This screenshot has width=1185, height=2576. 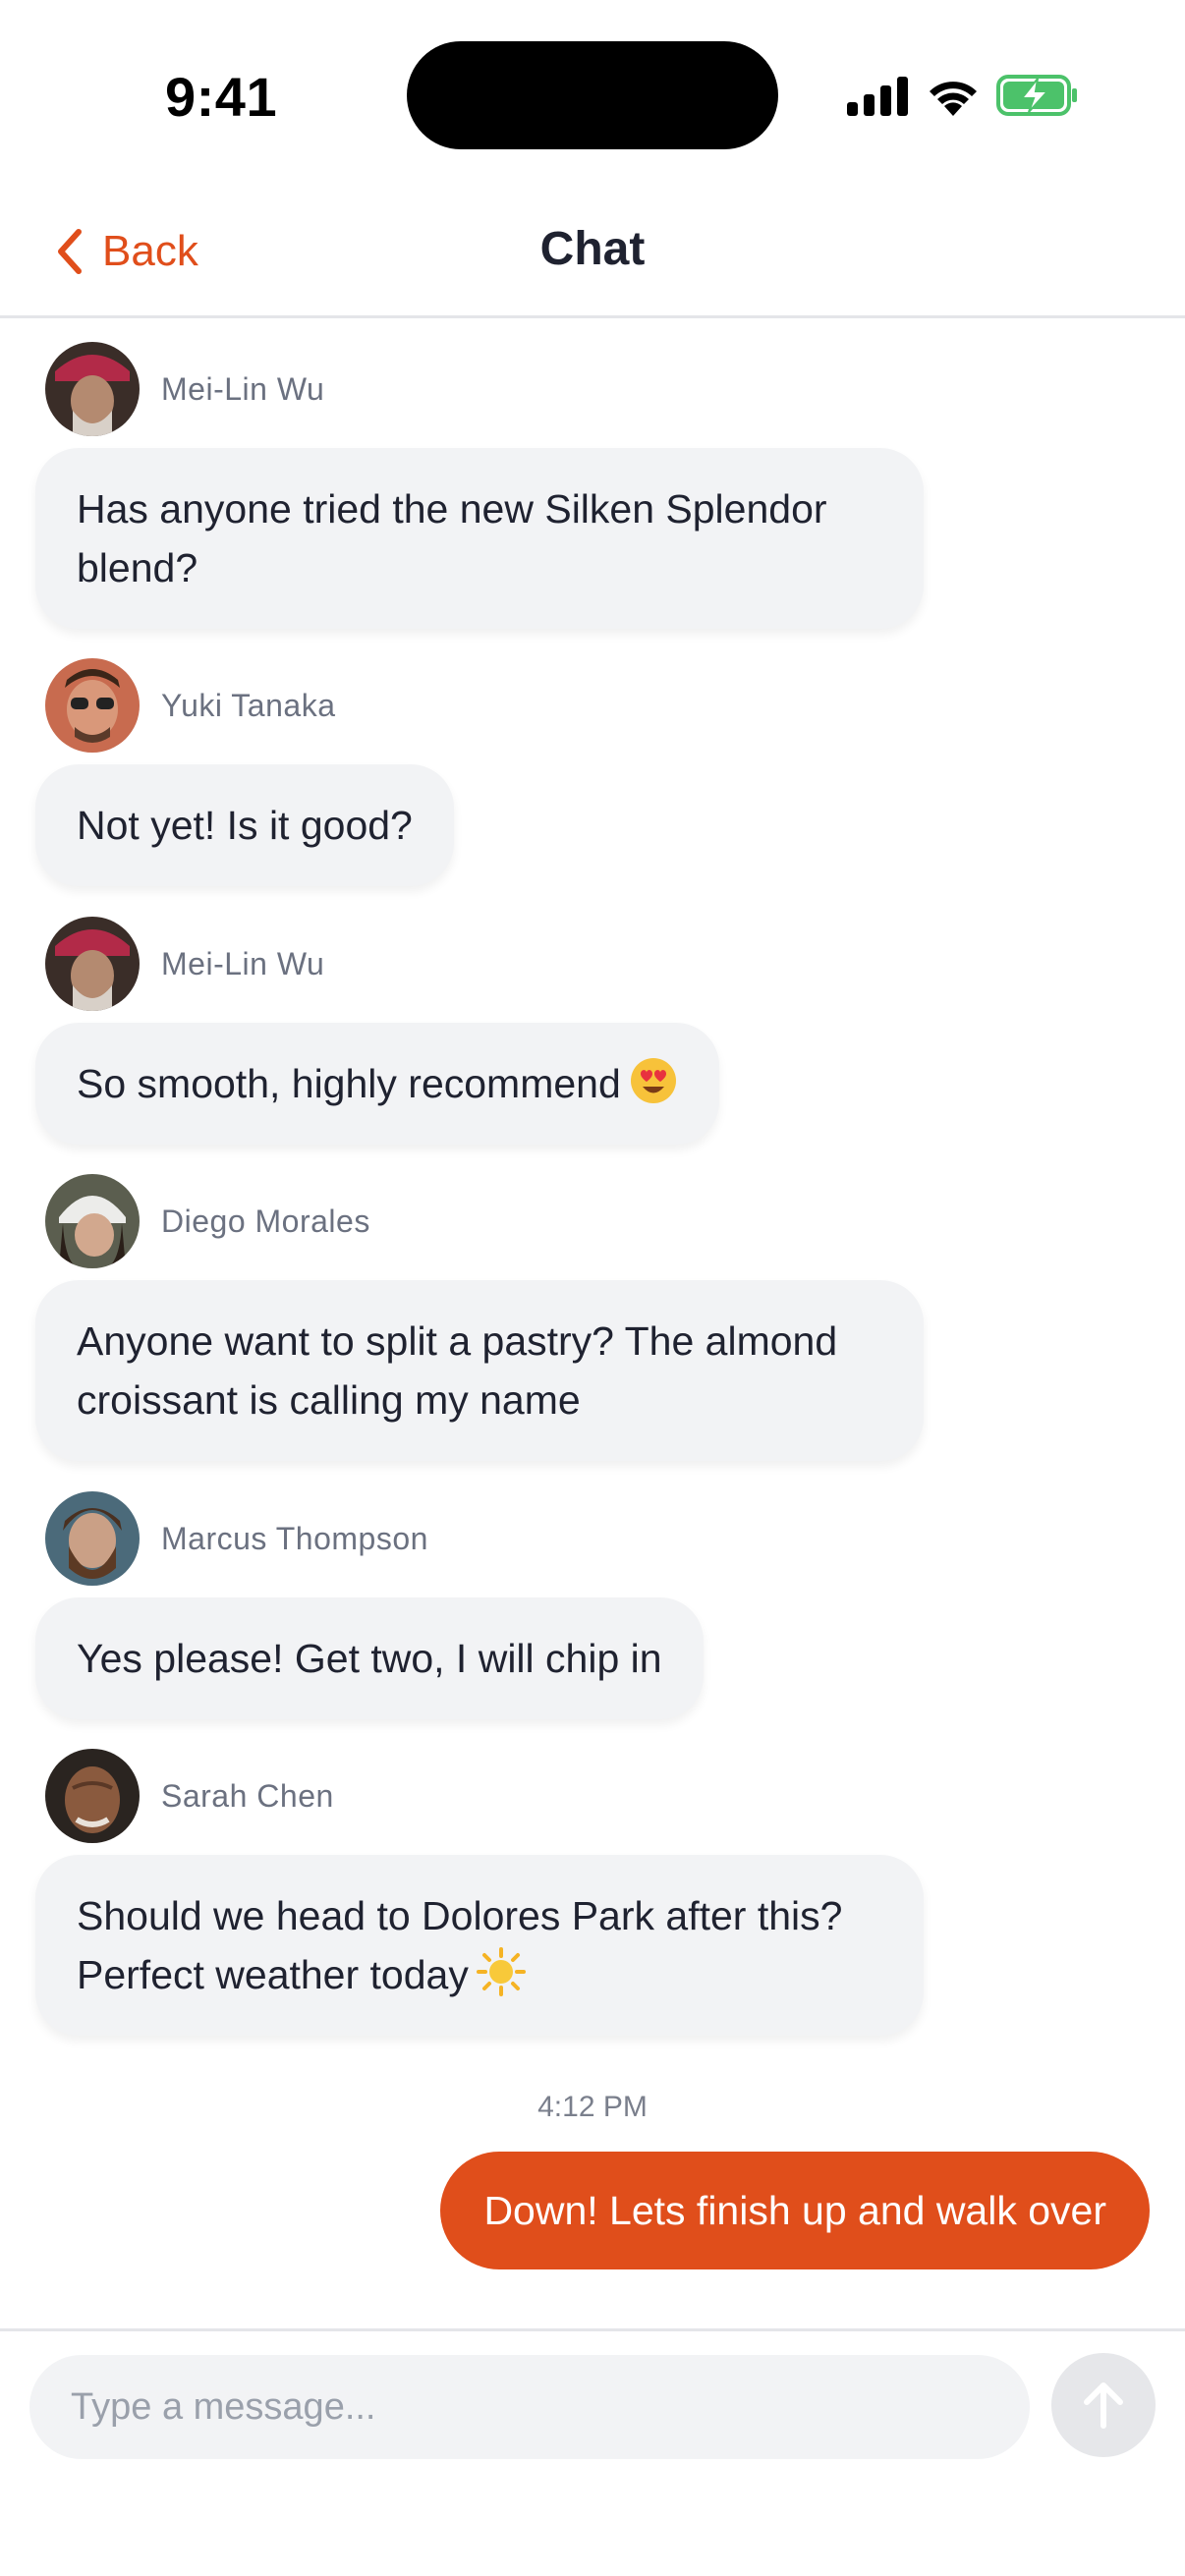 I want to click on message-composer, so click(x=592, y=2452).